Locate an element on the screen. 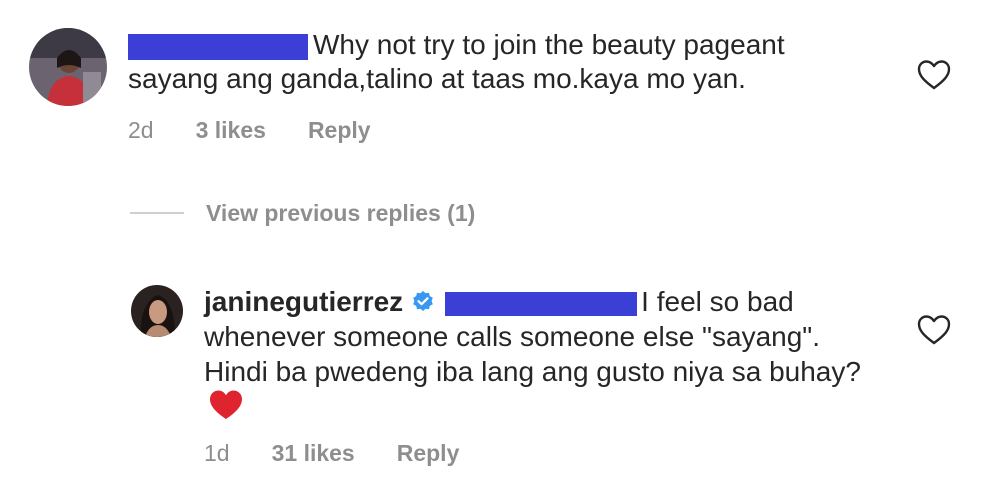 This screenshot has width=1000, height=496. view-previous-replies-label: View previous replies (1) is located at coordinates (340, 213).